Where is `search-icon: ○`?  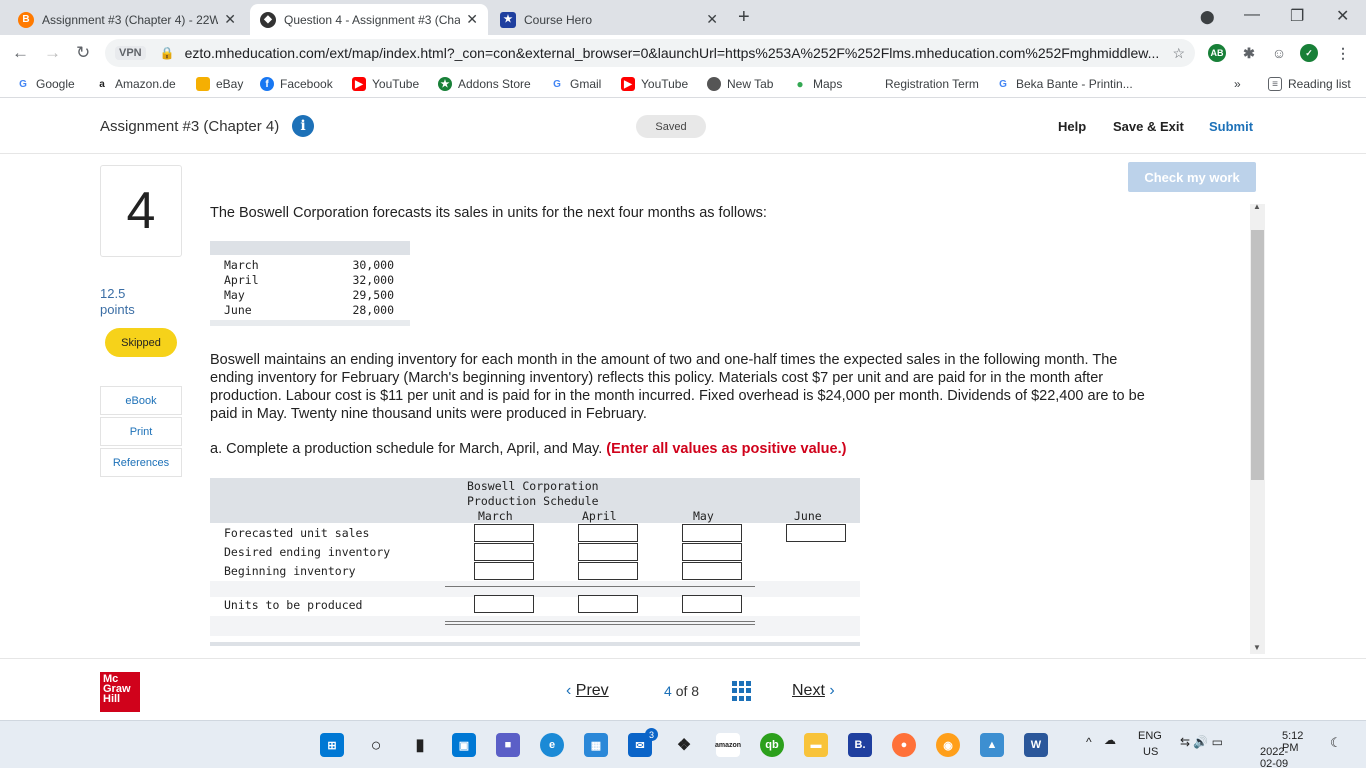 search-icon: ○ is located at coordinates (376, 745).